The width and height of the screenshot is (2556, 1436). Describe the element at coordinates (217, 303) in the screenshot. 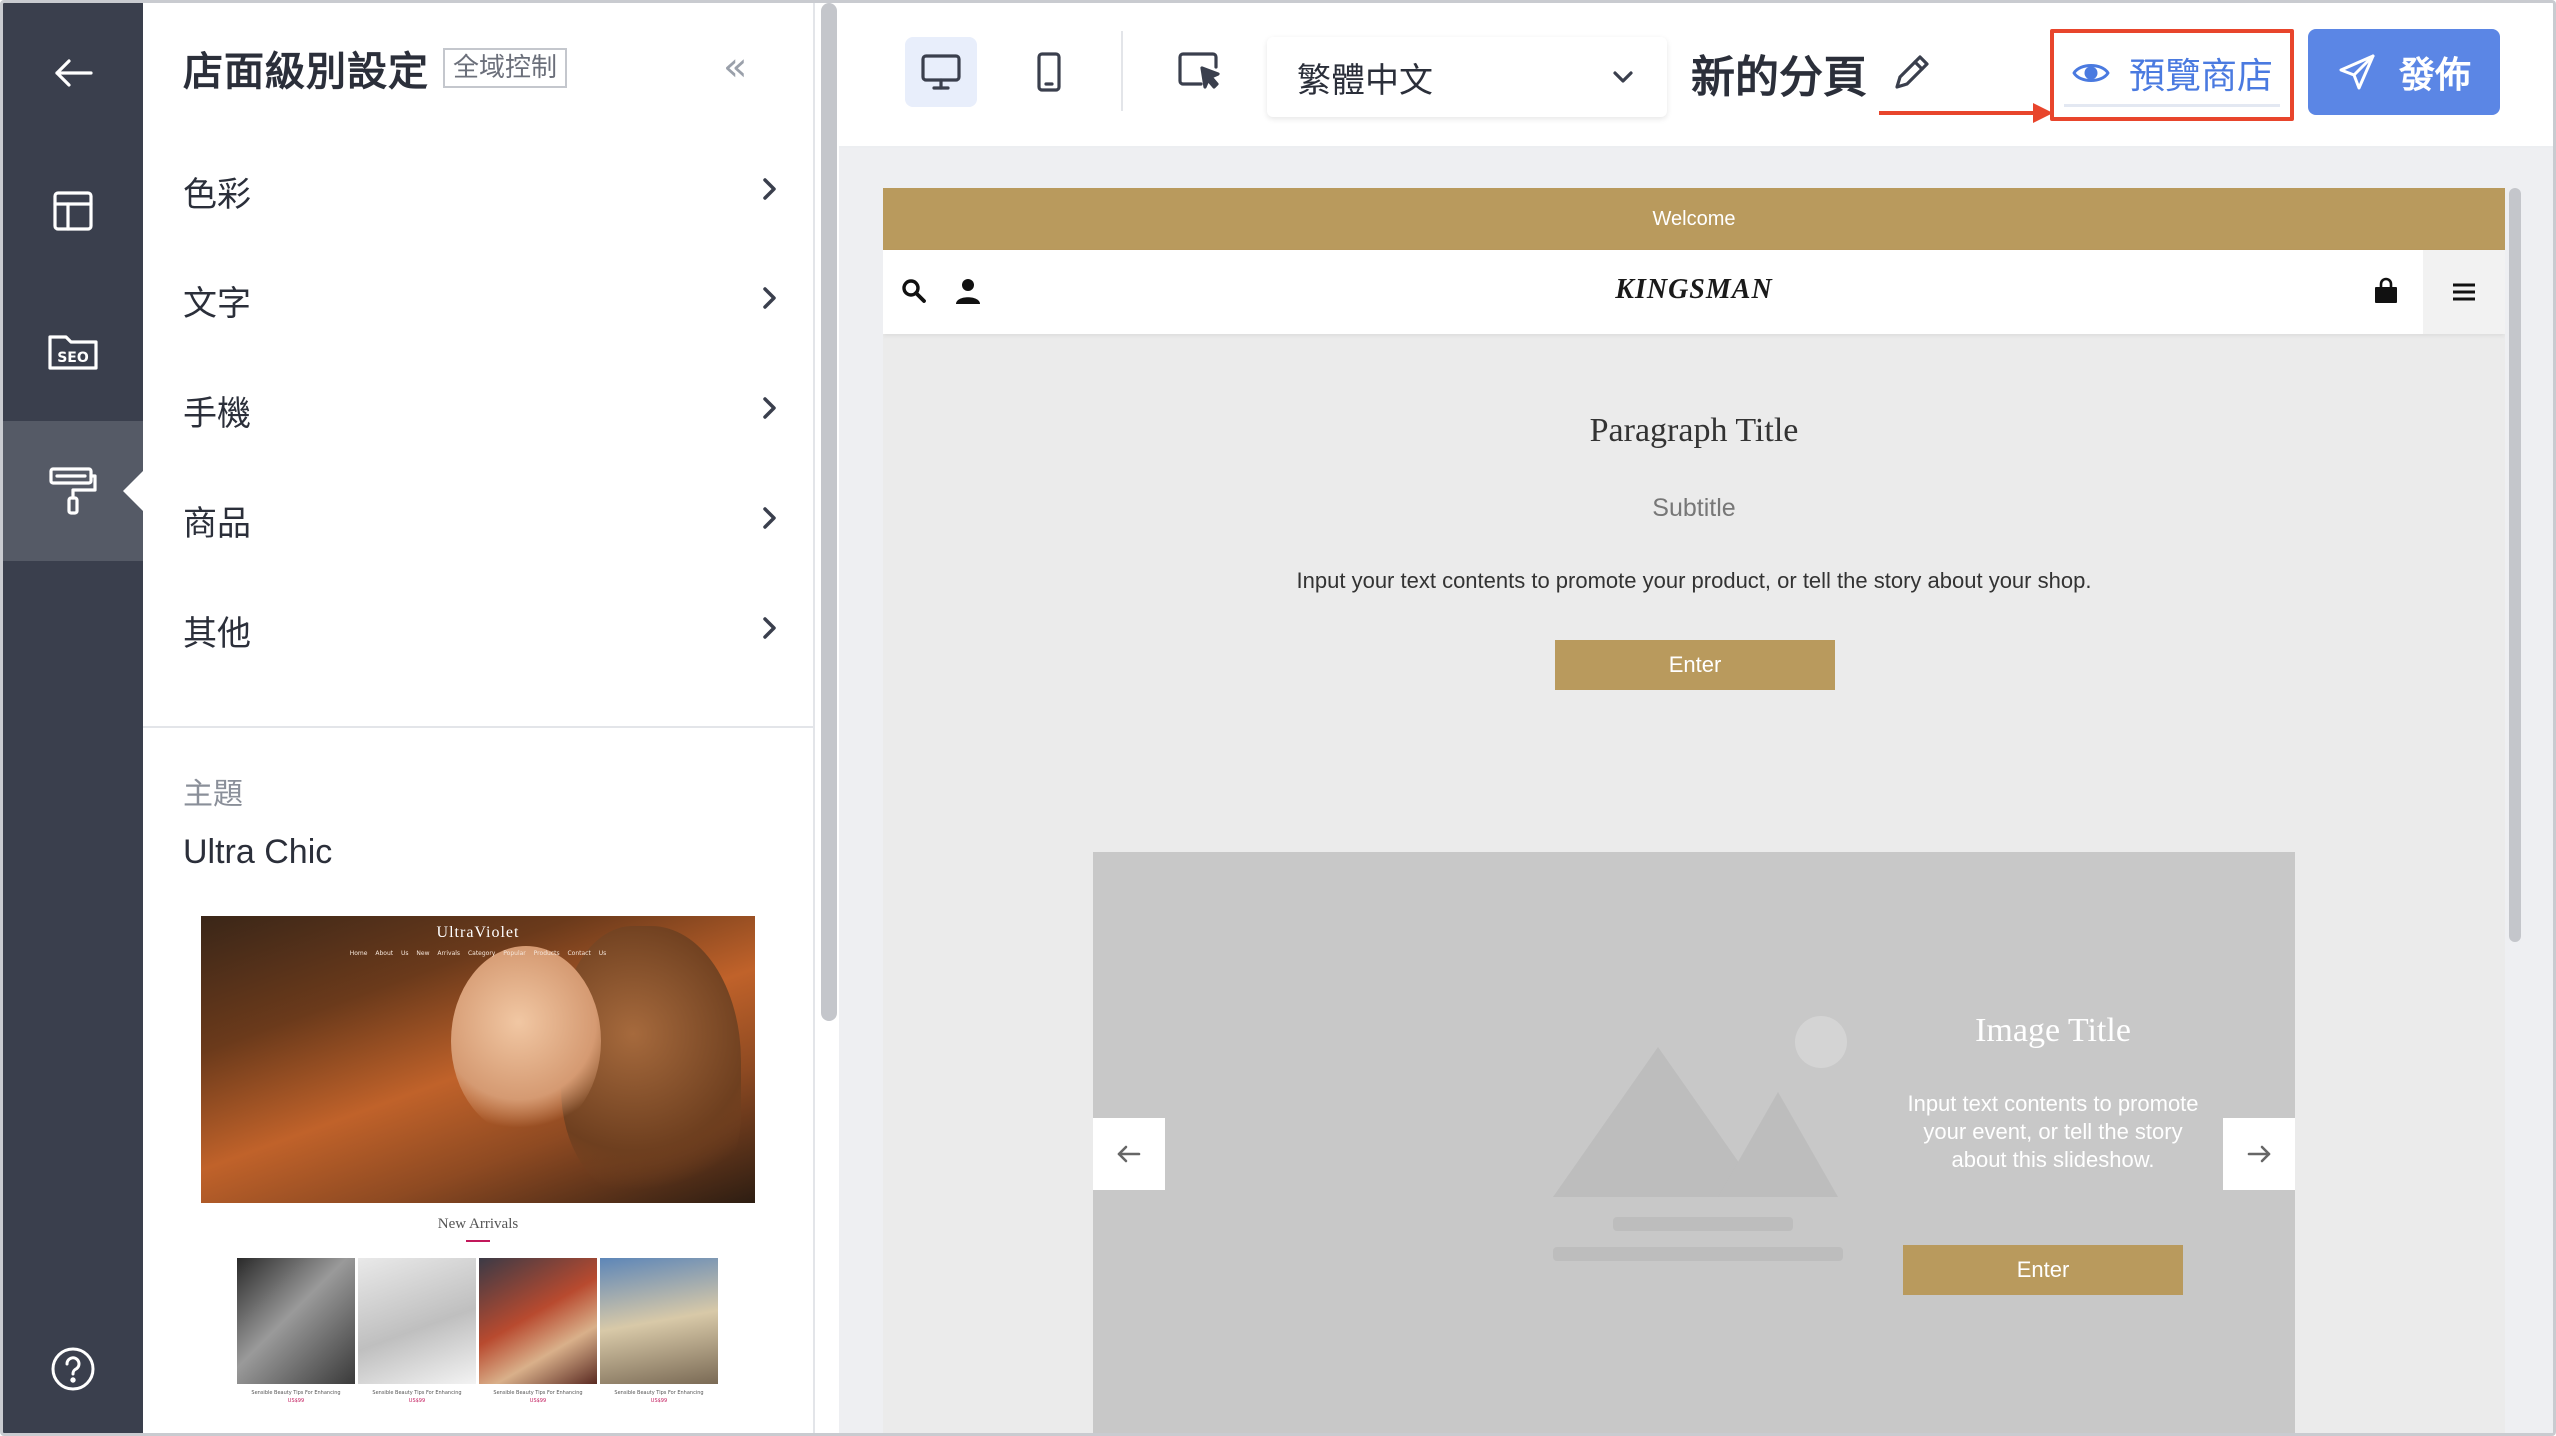

I see `menu-item-label: 文字` at that location.